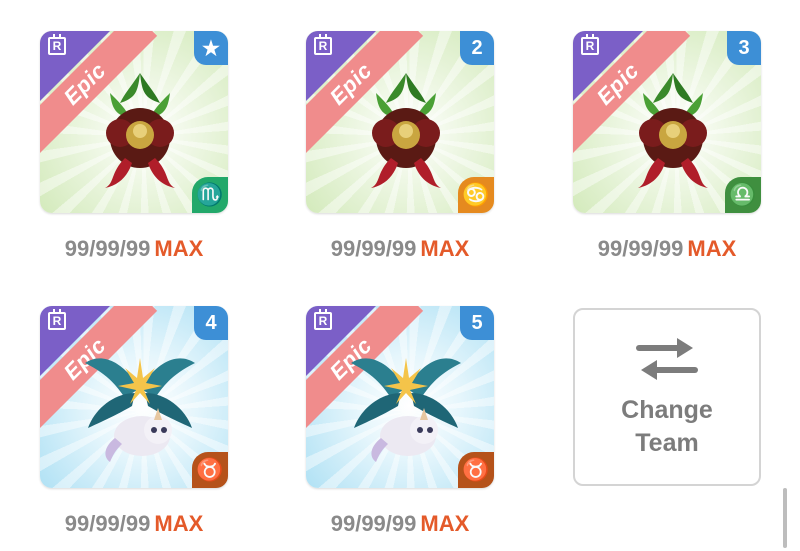  What do you see at coordinates (211, 48) in the screenshot?
I see `leader-star-icon: ★` at bounding box center [211, 48].